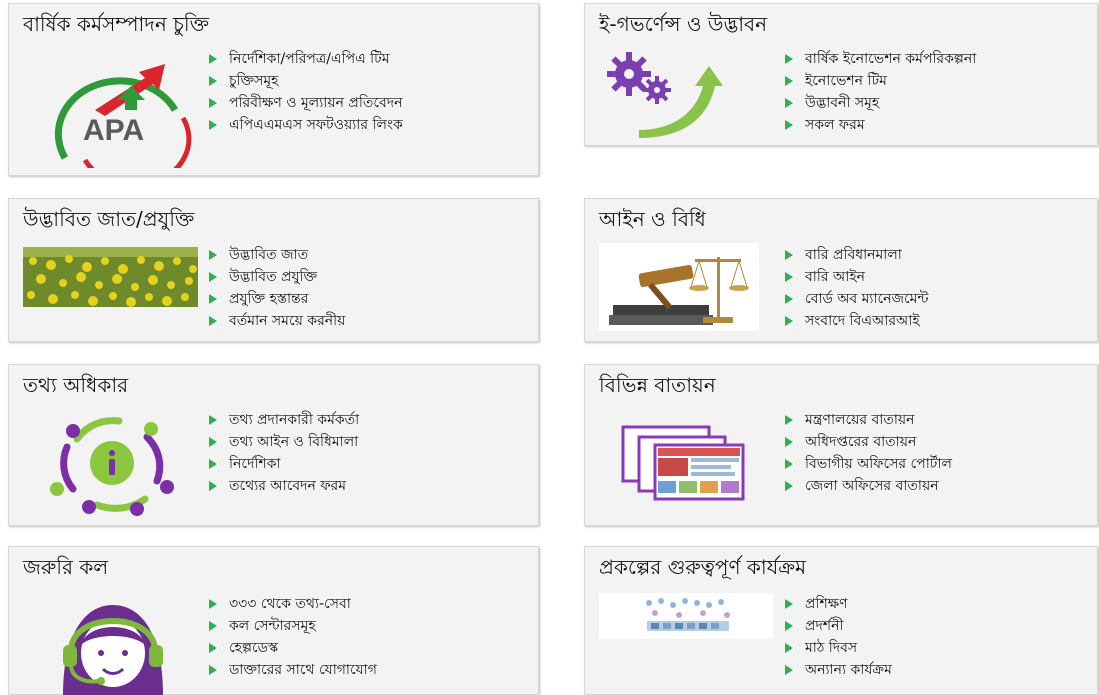 The image size is (1099, 695). I want to click on list-item: তথ্যের আবেদন ফরম, so click(284, 486).